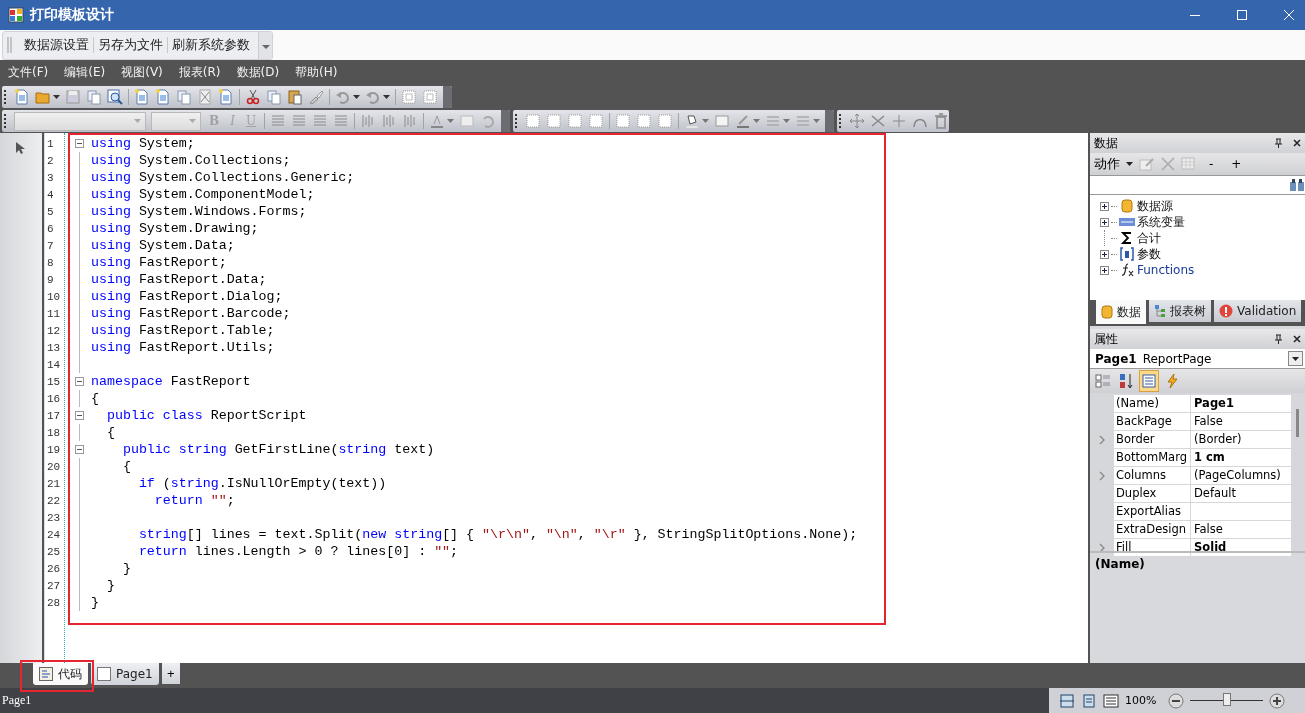 This screenshot has height=713, width=1305. I want to click on action-dropdown: 动作, so click(1107, 164).